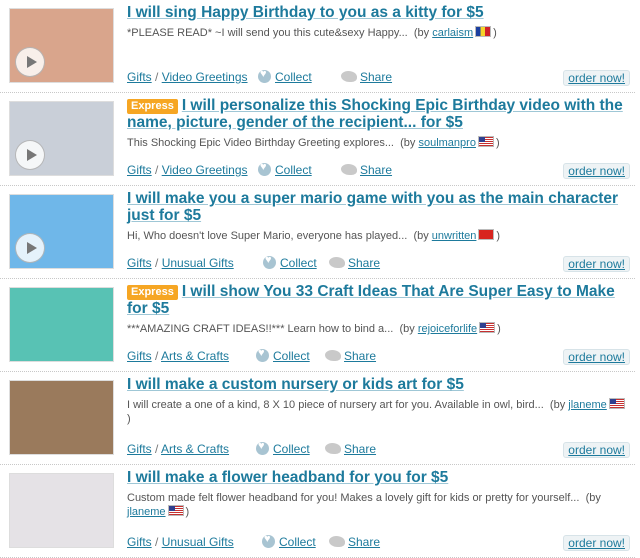 This screenshot has width=640, height=558. Describe the element at coordinates (446, 143) in the screenshot. I see `seller-link: soulmanpro` at that location.